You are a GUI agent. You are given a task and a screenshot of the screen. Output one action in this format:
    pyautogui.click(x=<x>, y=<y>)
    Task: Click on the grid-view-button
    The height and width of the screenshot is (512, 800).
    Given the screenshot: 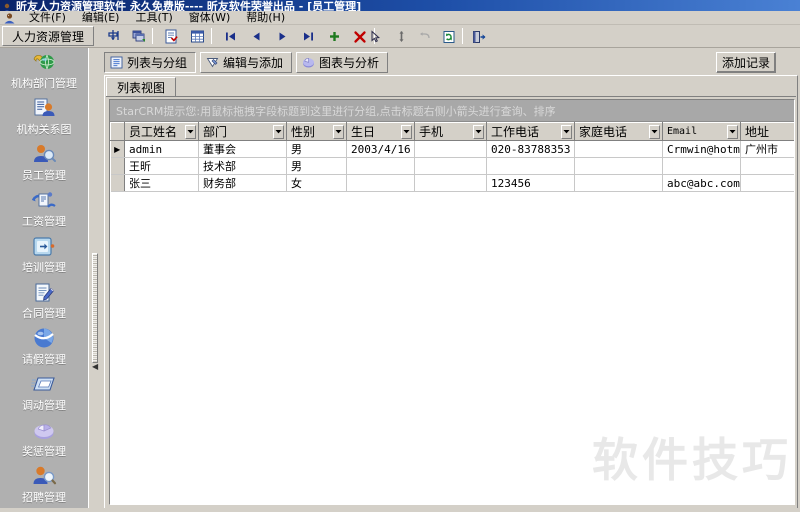 What is the action you would take?
    pyautogui.click(x=197, y=36)
    